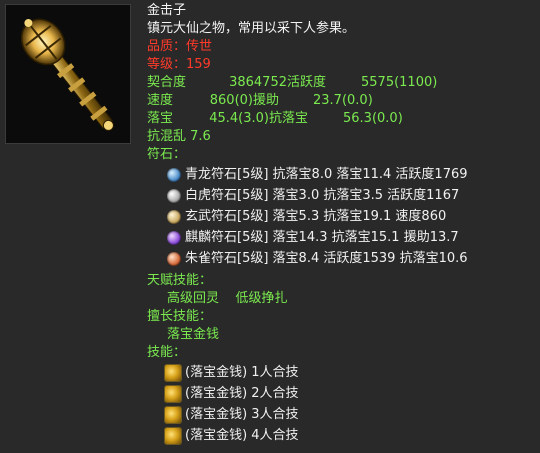 The image size is (540, 453). I want to click on assist-label: 援助, so click(266, 100).